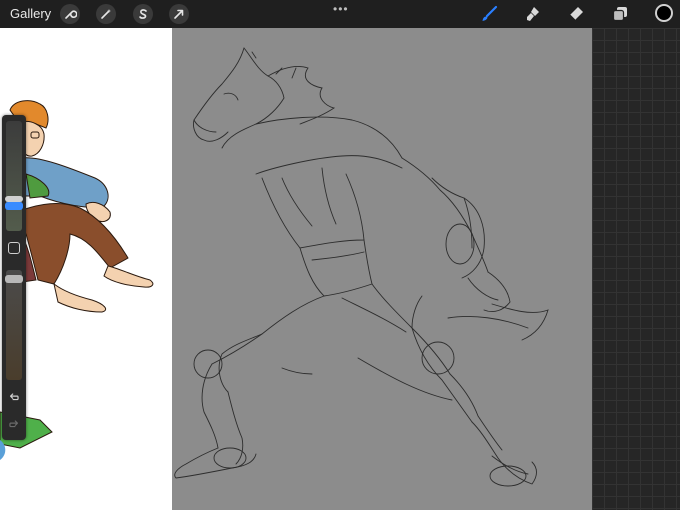 This screenshot has height=510, width=680. I want to click on opacity-slider-thumb, so click(14, 279).